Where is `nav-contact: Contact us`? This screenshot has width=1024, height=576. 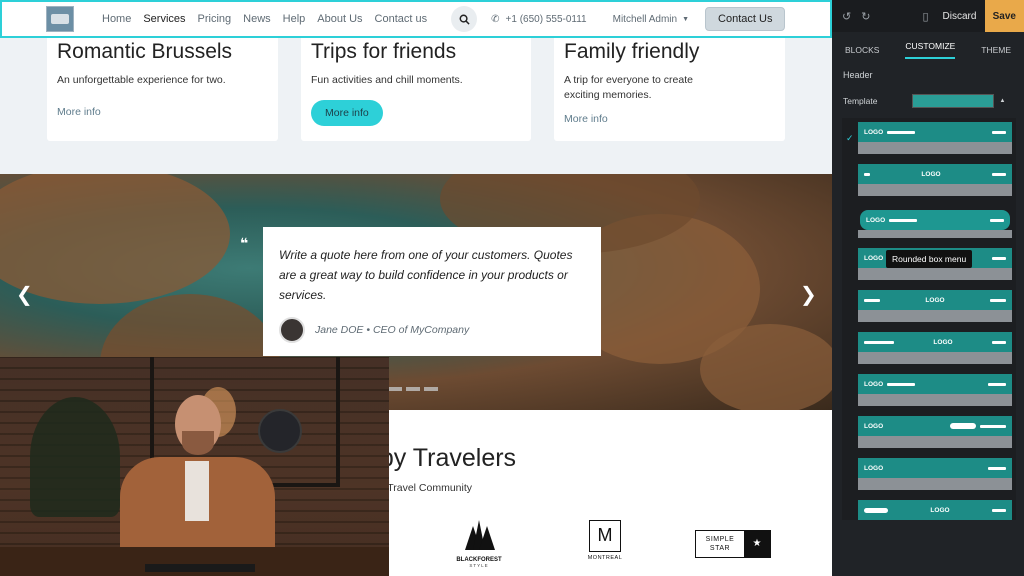
nav-contact: Contact us is located at coordinates (401, 19).